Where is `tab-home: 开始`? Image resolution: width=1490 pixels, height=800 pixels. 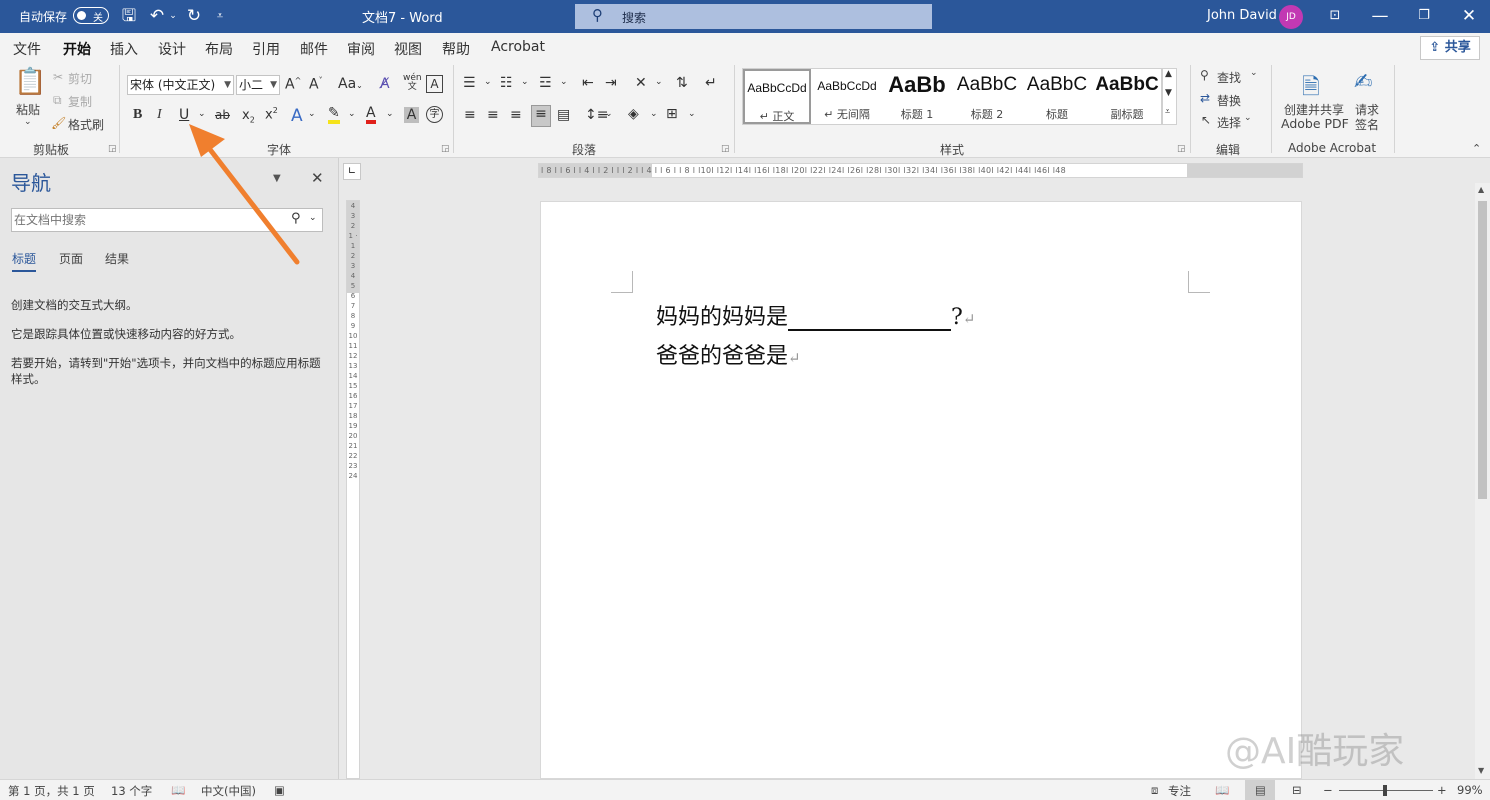 tab-home: 开始 is located at coordinates (77, 51).